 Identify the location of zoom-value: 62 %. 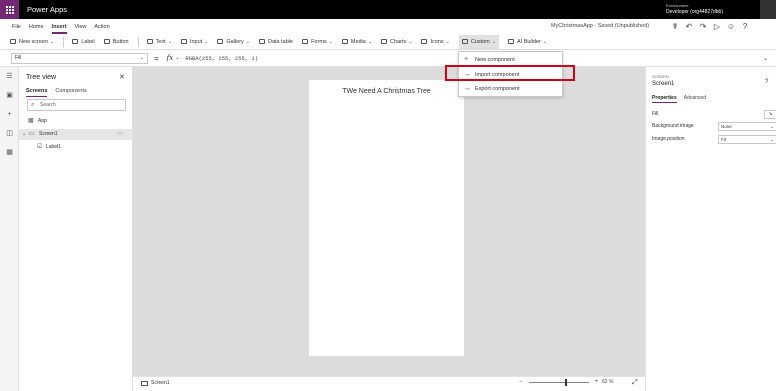
(608, 382).